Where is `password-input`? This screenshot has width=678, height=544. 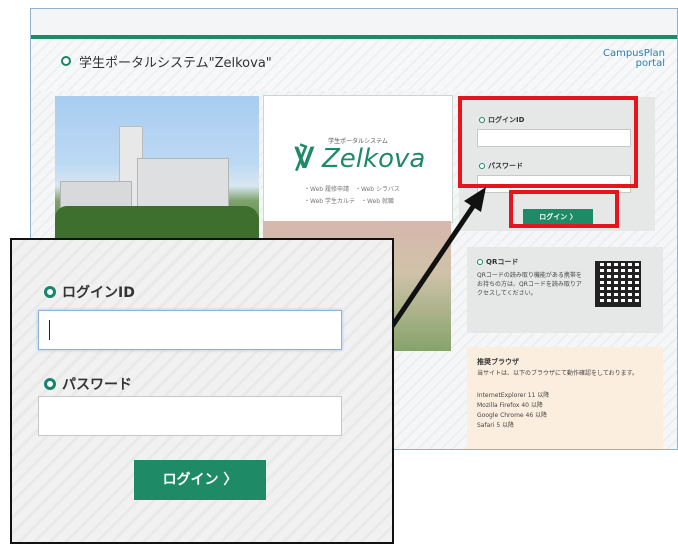
password-input is located at coordinates (190, 416).